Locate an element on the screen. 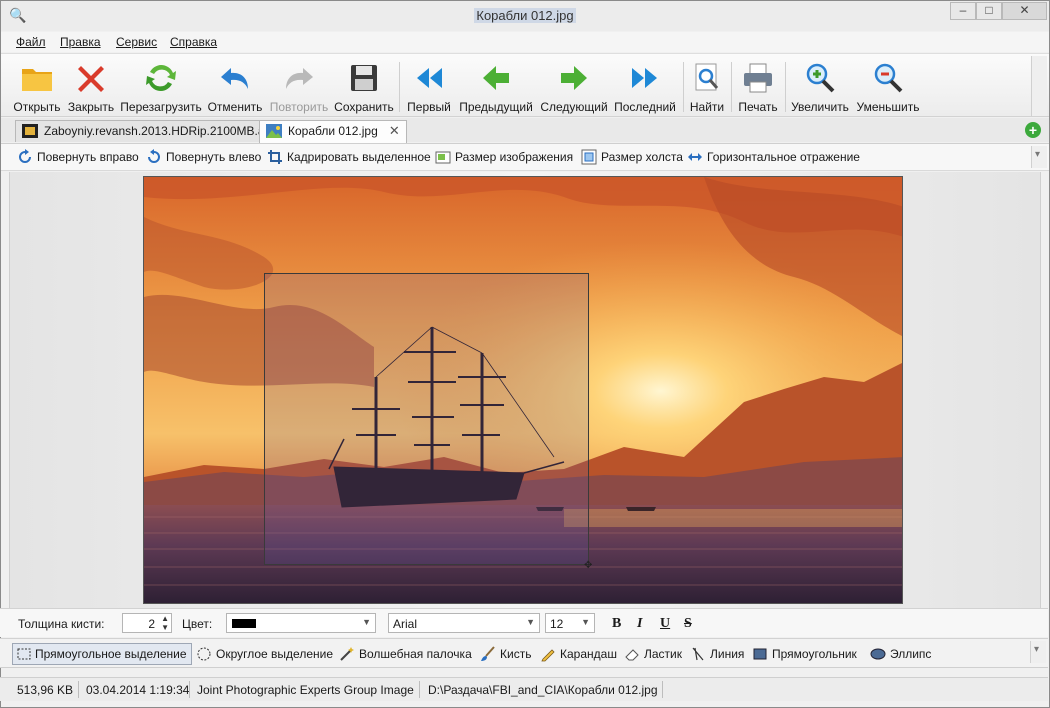 The image size is (1050, 708). flip-horizontal-icon is located at coordinates (695, 157).